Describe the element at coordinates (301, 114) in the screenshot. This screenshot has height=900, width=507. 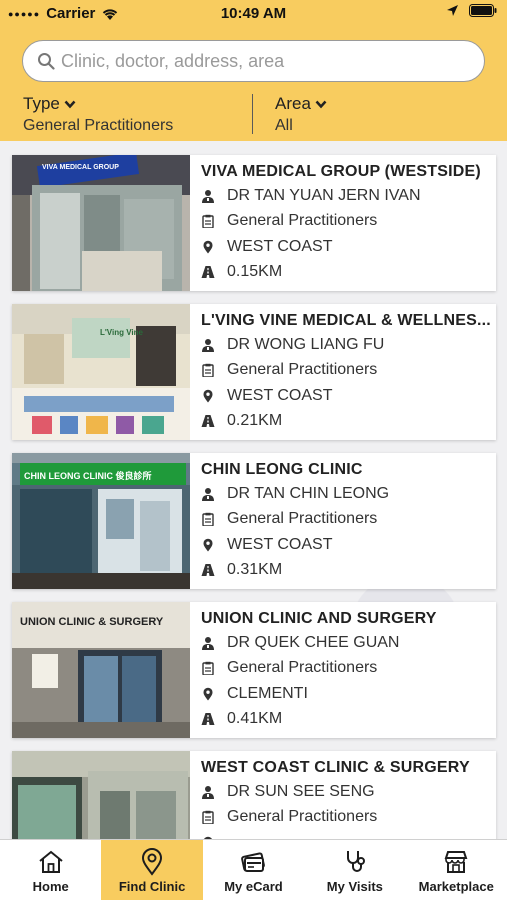
I see `area-filter: Area All` at that location.